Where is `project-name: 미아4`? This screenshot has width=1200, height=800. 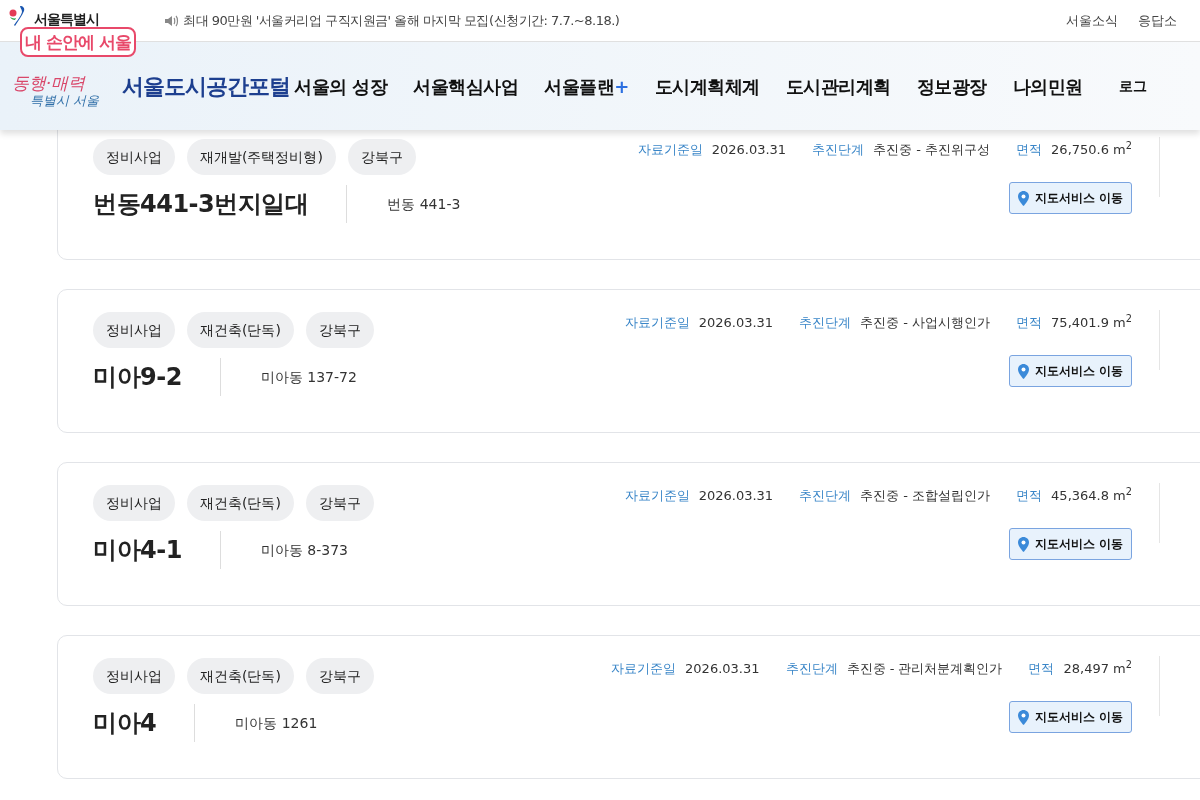 project-name: 미아4 is located at coordinates (125, 723).